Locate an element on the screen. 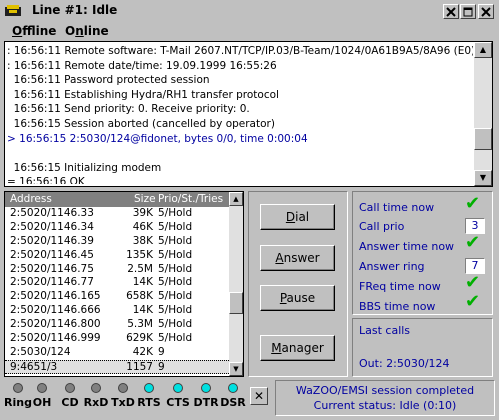 This screenshot has width=499, height=420. col-prio-header: Prio/St./Tries is located at coordinates (190, 199).